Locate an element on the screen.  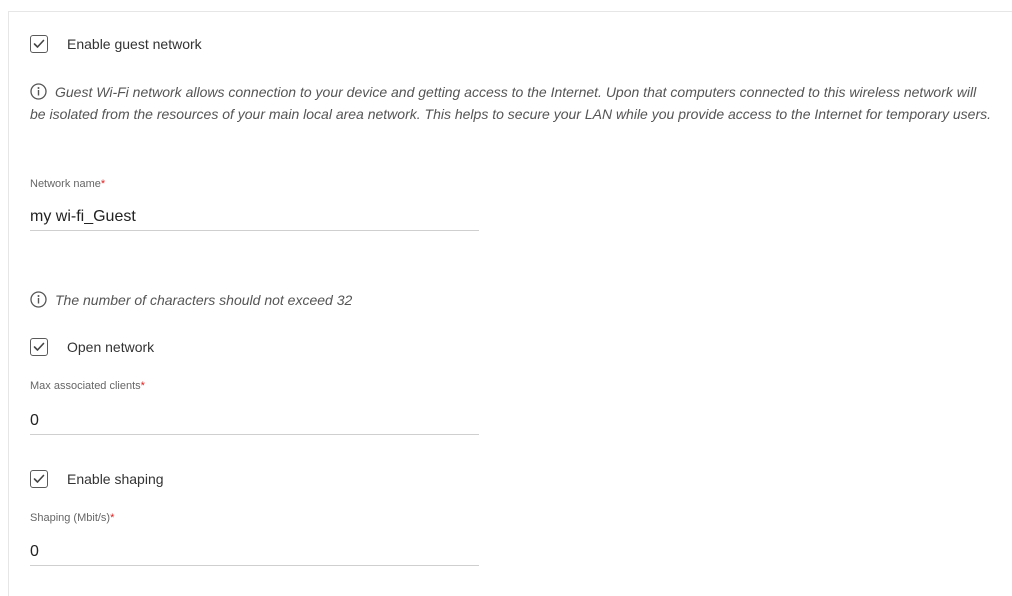
enable-guest-network-checkbox is located at coordinates (39, 44).